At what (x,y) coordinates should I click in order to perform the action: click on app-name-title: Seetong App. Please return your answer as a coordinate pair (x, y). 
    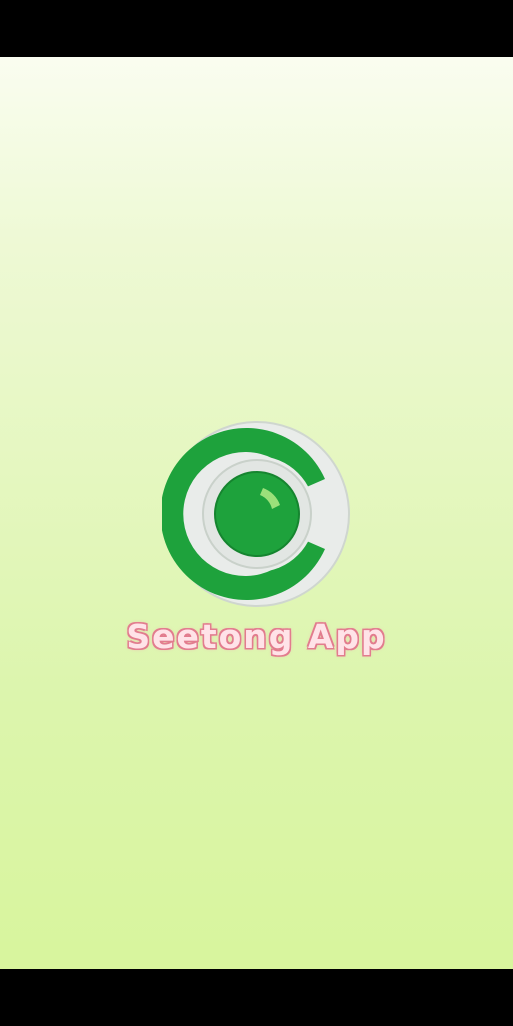
    Looking at the image, I should click on (256, 636).